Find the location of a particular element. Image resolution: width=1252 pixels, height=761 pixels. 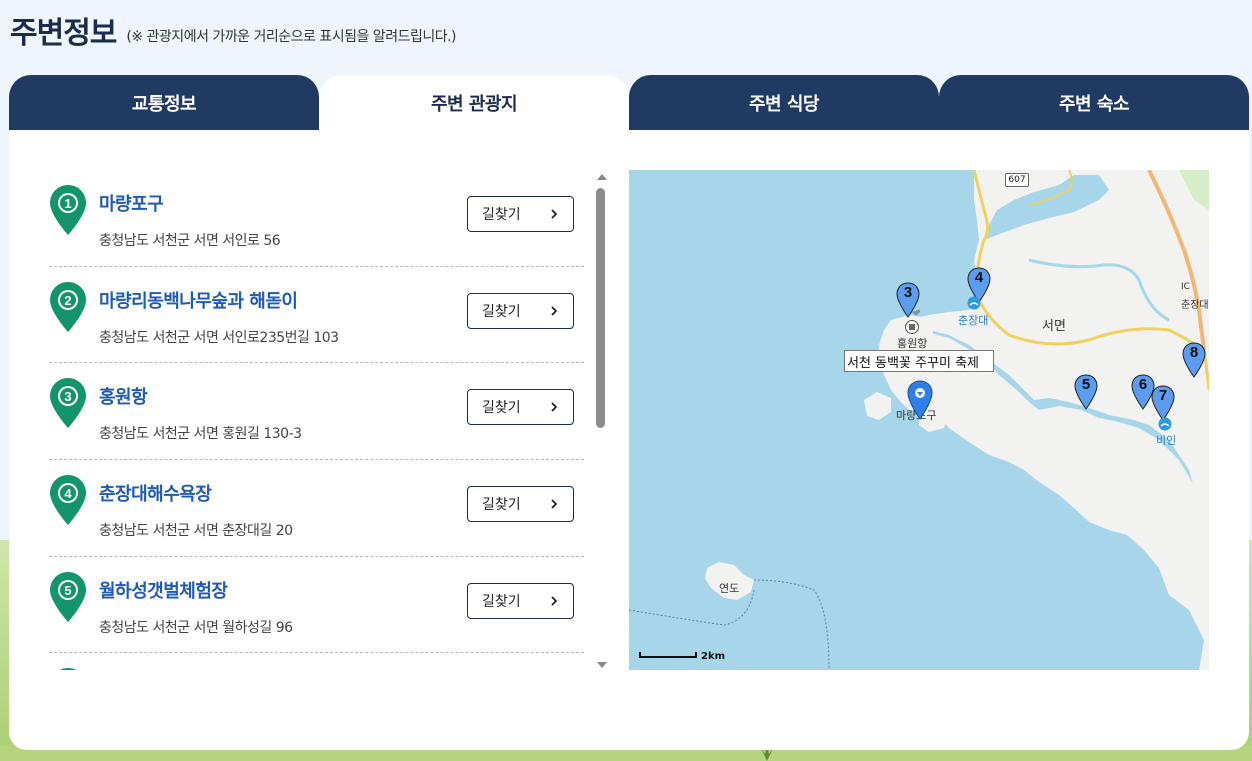

map-scale: 2km is located at coordinates (682, 656).